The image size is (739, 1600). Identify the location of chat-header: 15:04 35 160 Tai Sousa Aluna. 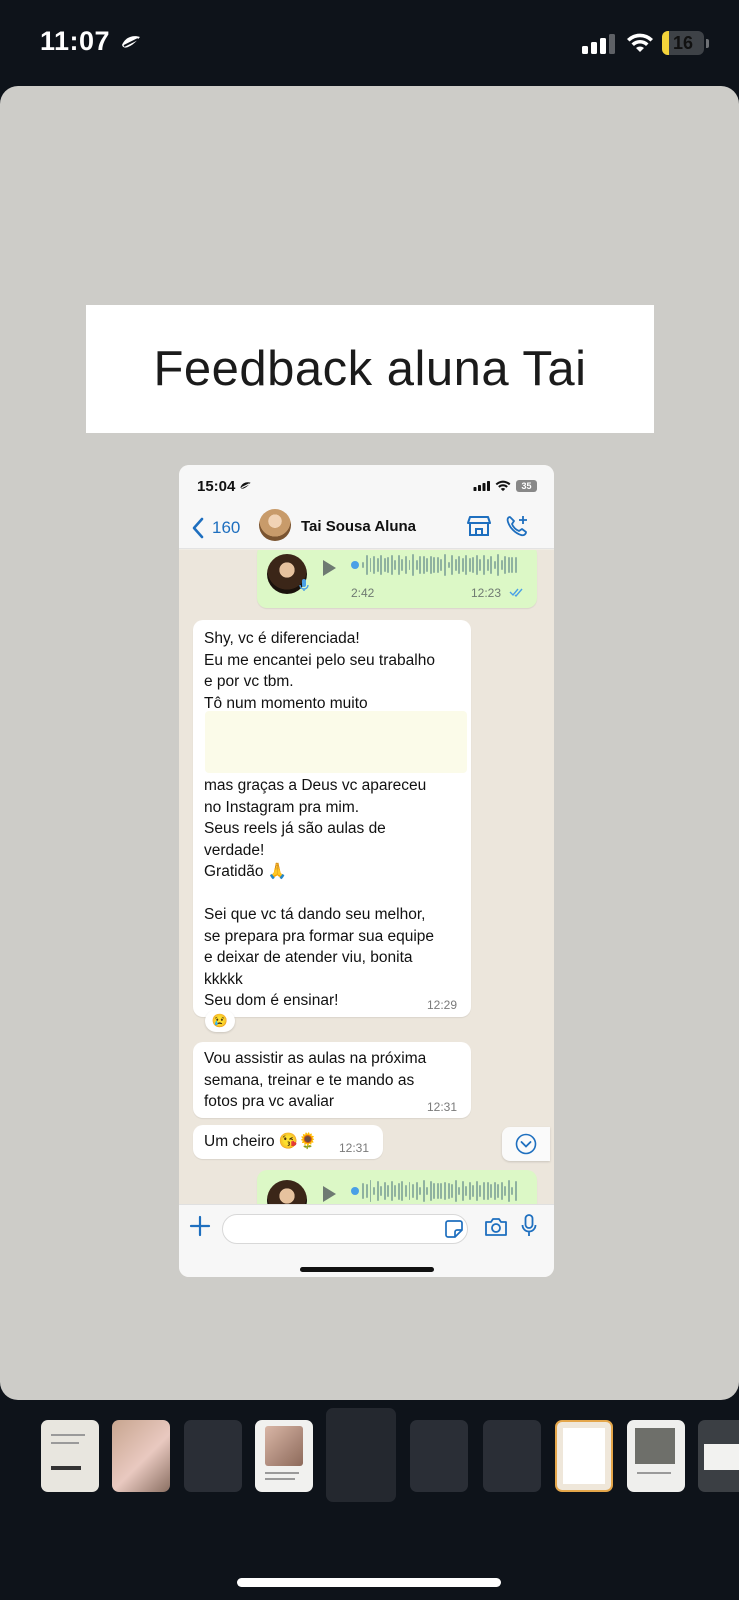
(366, 507).